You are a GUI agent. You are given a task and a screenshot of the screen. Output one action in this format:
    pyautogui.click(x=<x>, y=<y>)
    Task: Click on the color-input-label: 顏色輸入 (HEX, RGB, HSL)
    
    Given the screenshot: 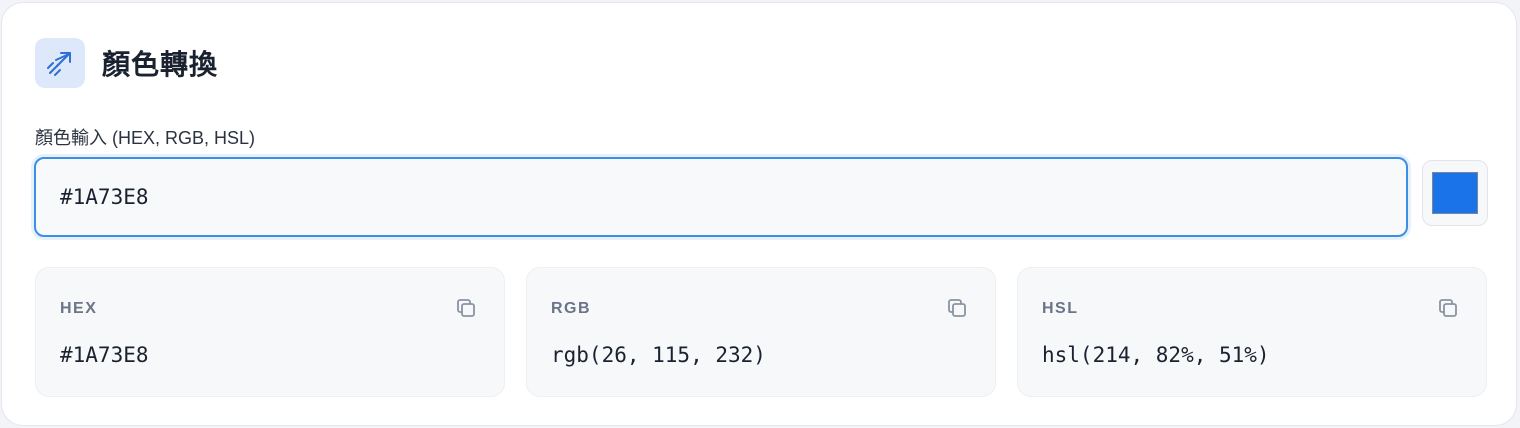 What is the action you would take?
    pyautogui.click(x=145, y=138)
    